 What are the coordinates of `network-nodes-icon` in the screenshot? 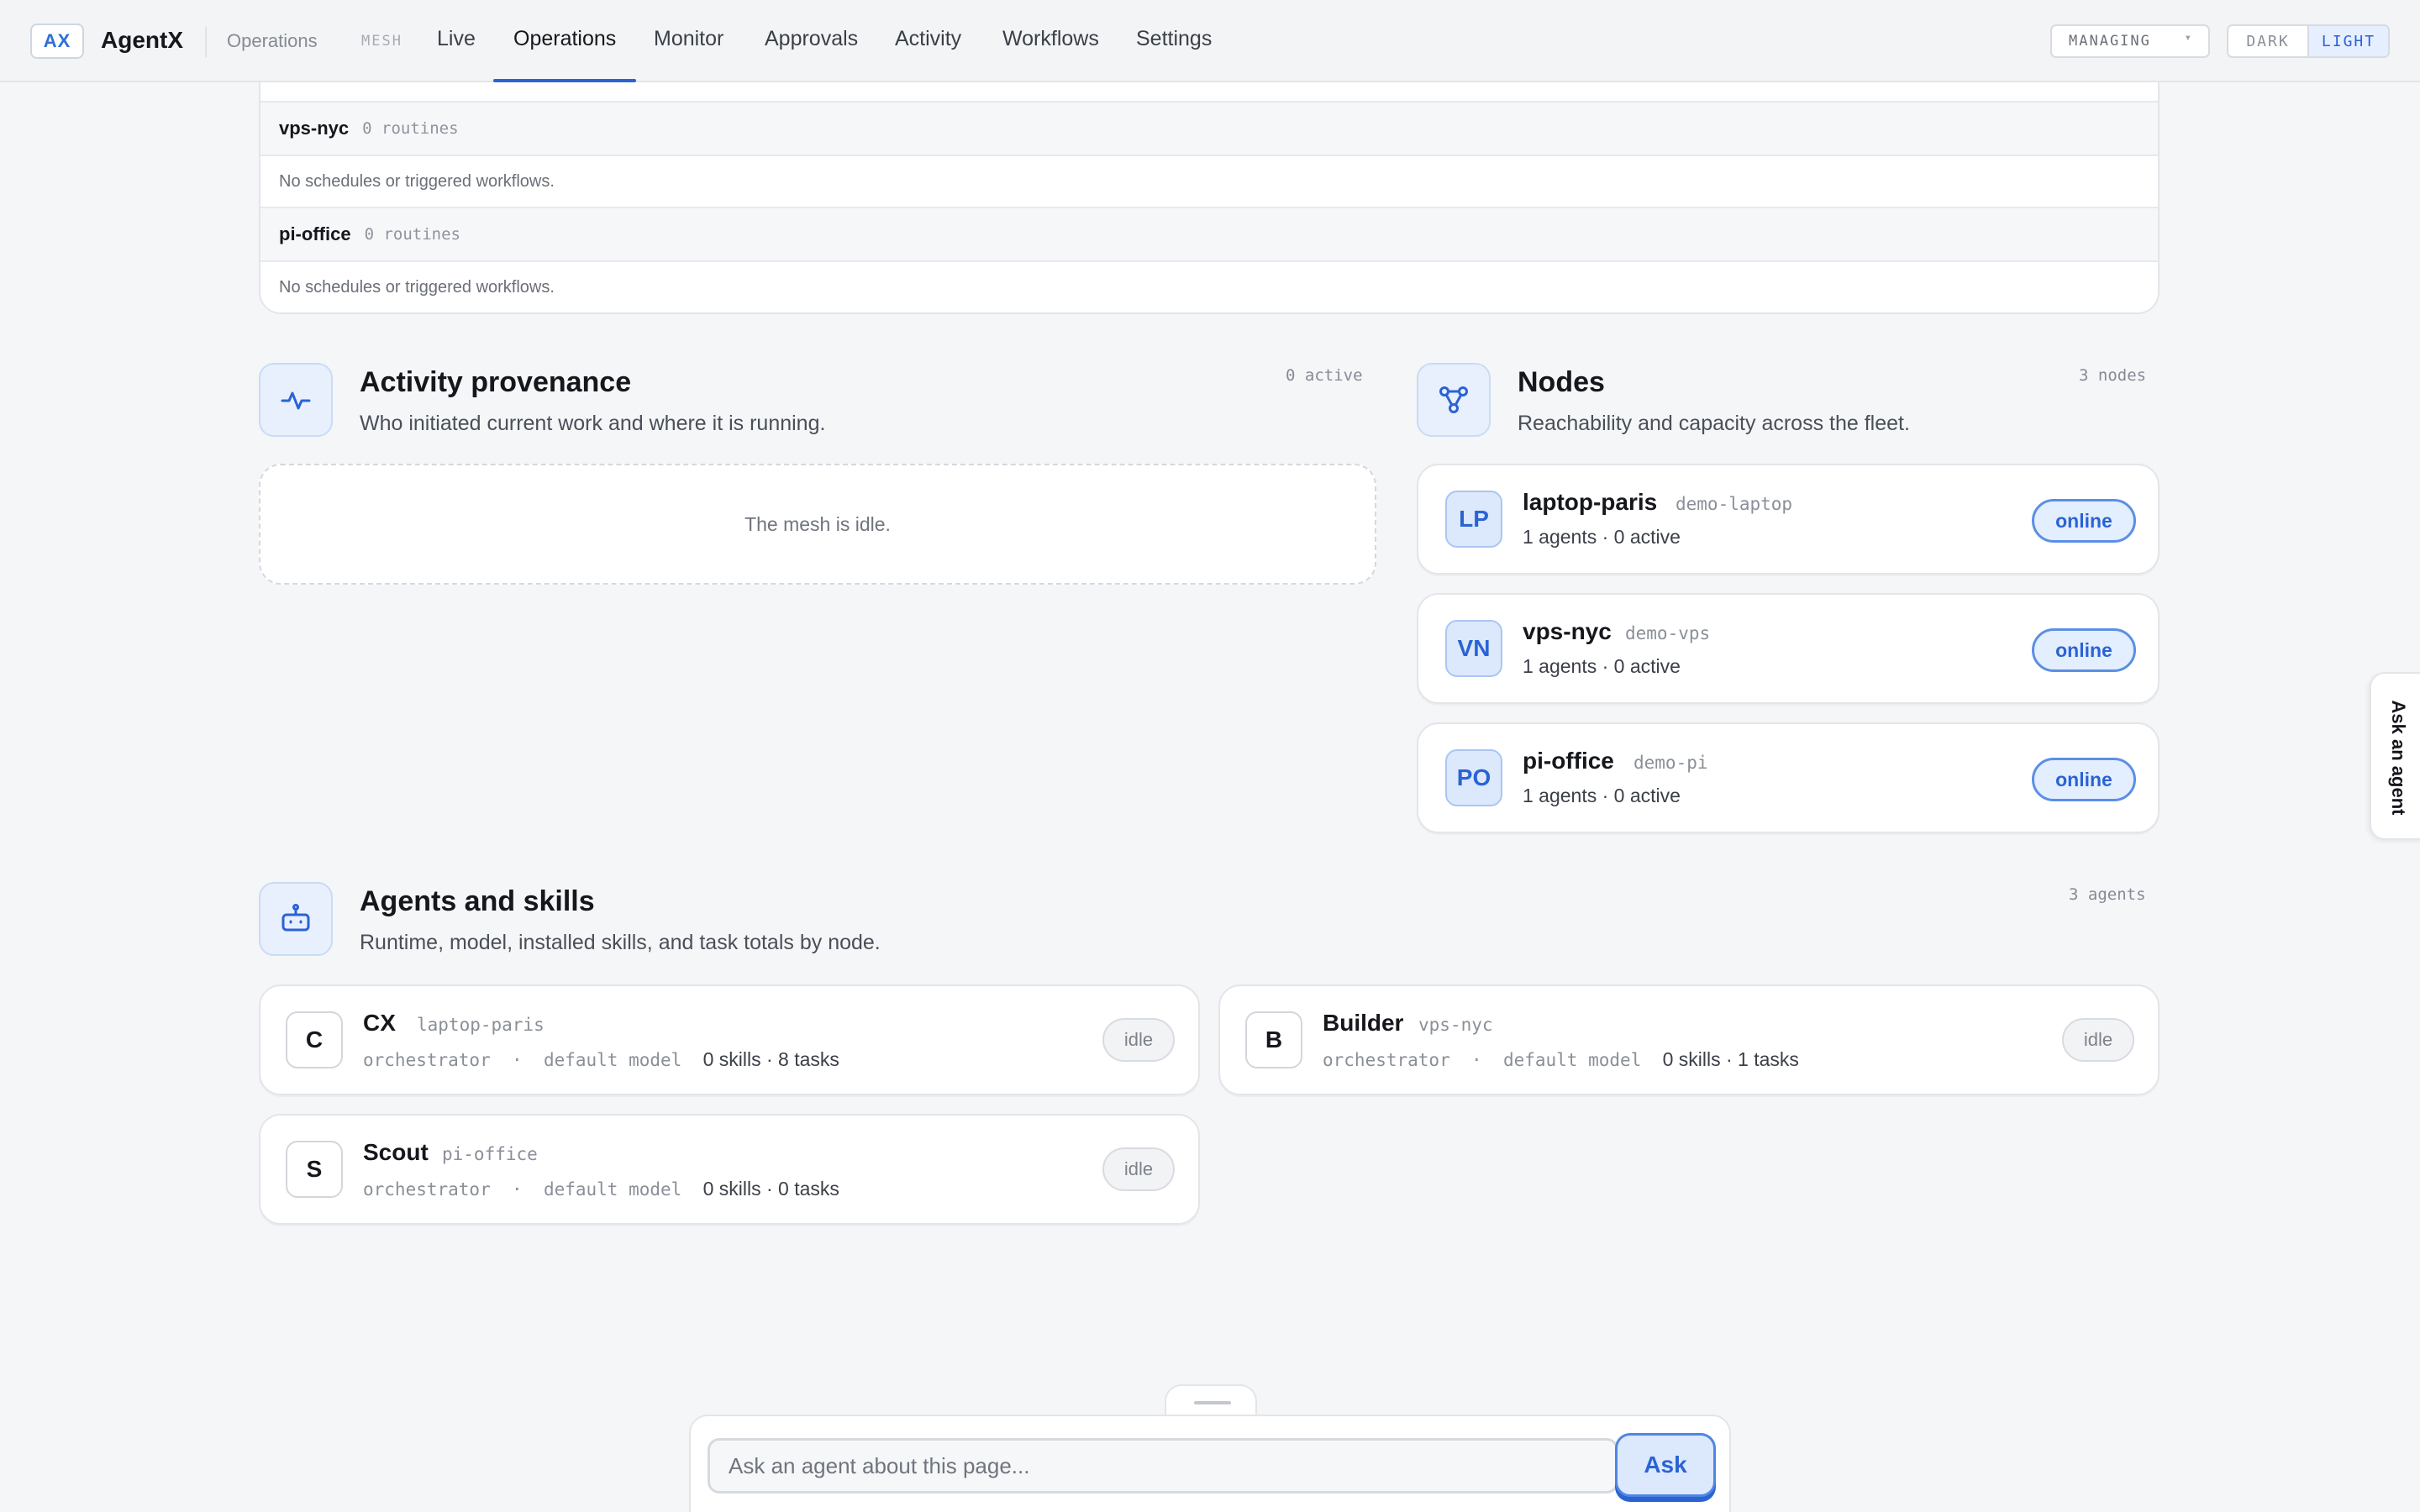 It's located at (1454, 400).